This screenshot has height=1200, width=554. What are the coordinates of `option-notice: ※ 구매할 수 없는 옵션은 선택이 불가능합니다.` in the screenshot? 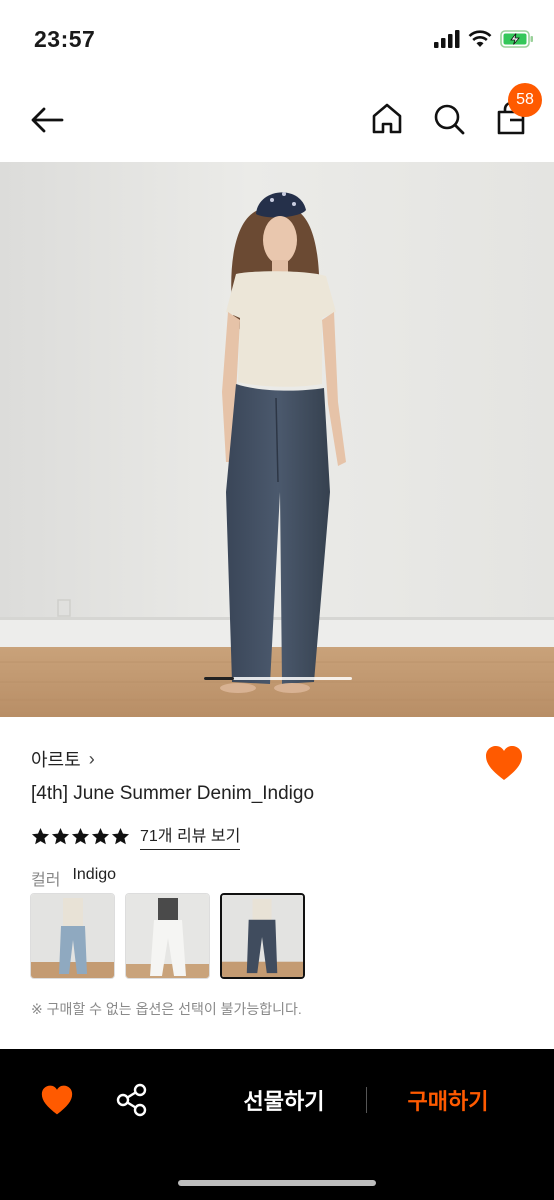 It's located at (166, 1009).